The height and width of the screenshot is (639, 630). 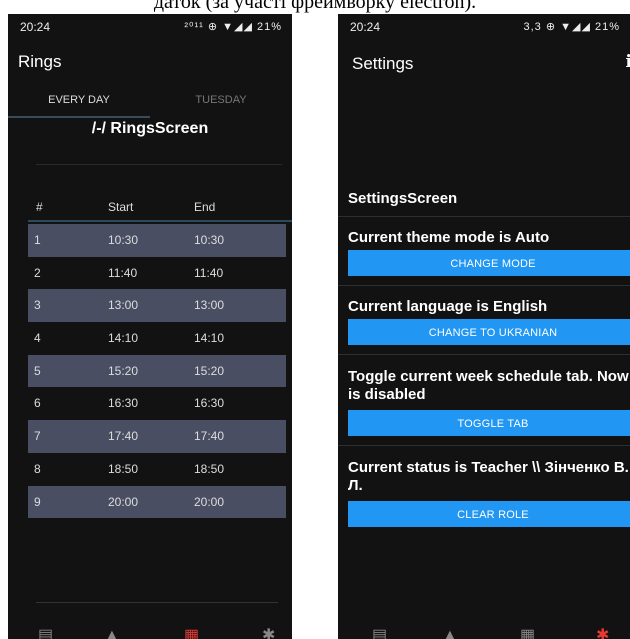 I want to click on cell-start: 10:30, so click(x=123, y=240).